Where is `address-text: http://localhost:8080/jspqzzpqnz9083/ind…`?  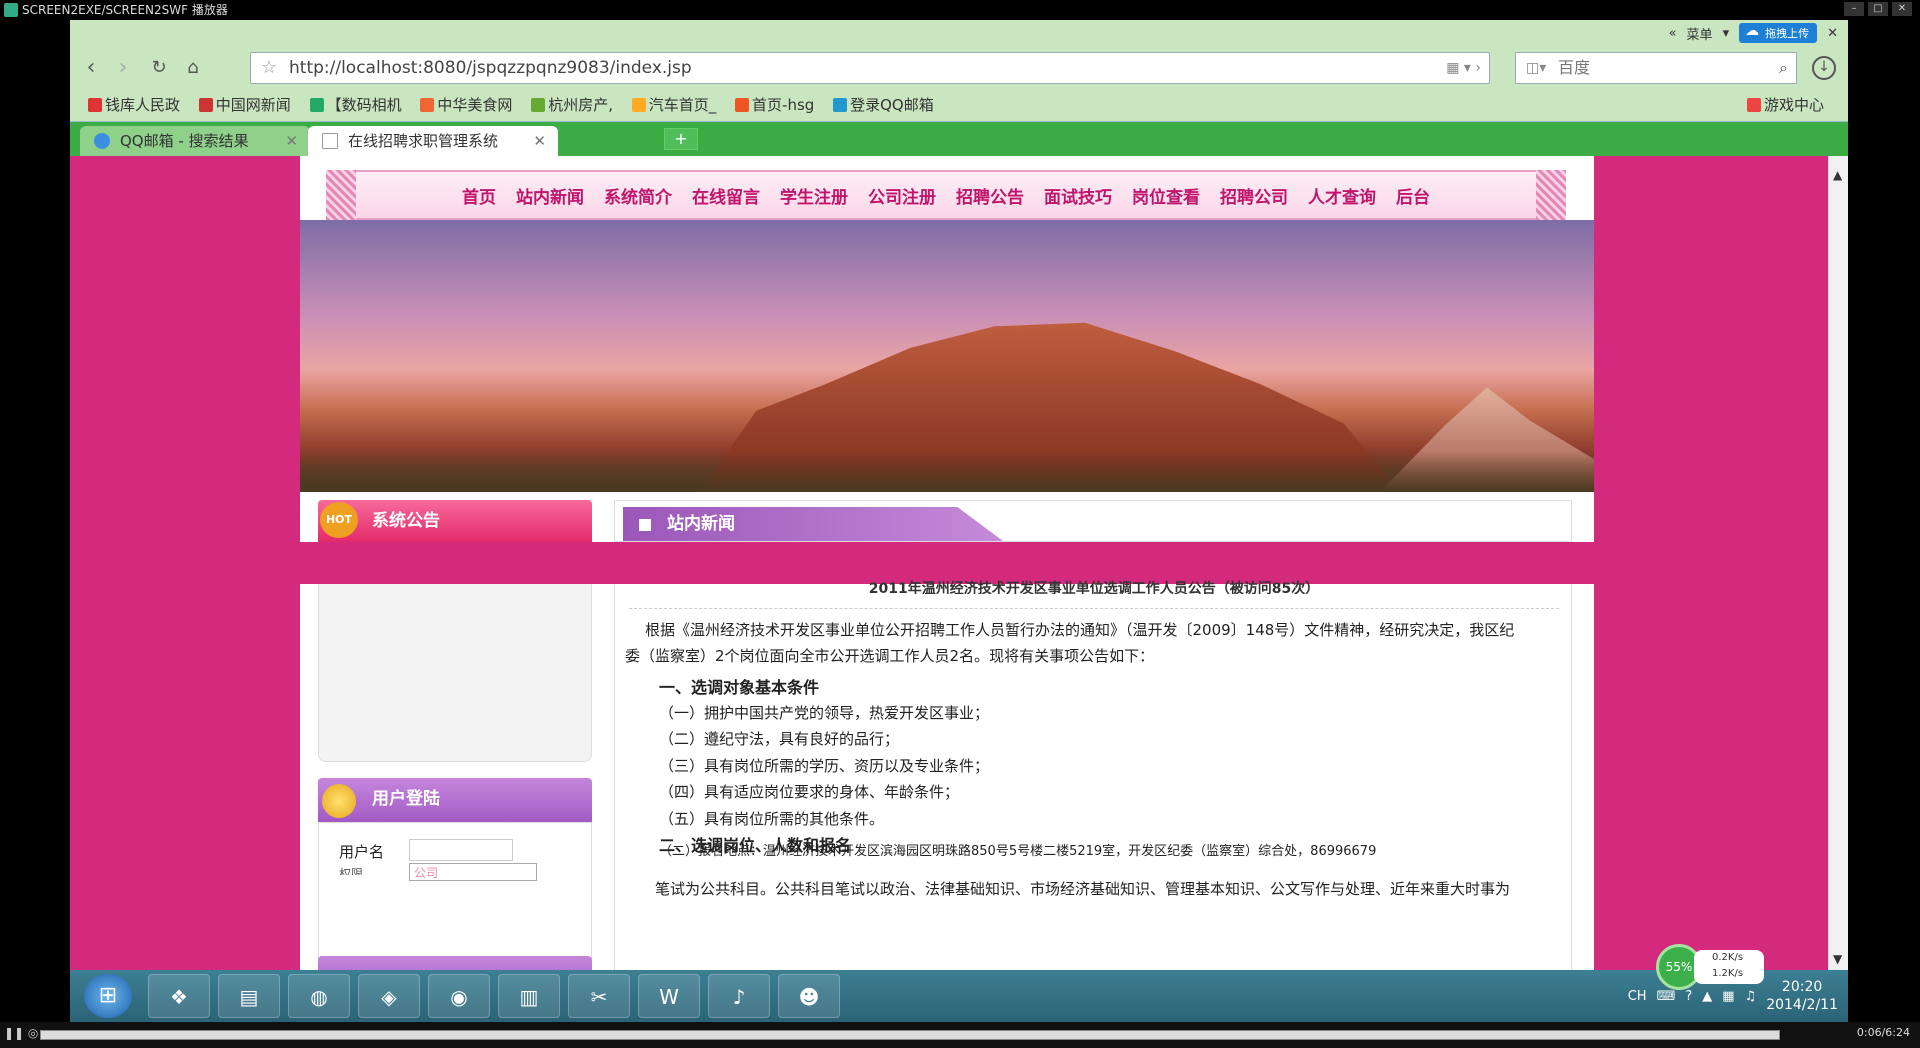
address-text: http://localhost:8080/jspqzzpqnz9083/ind… is located at coordinates (490, 68).